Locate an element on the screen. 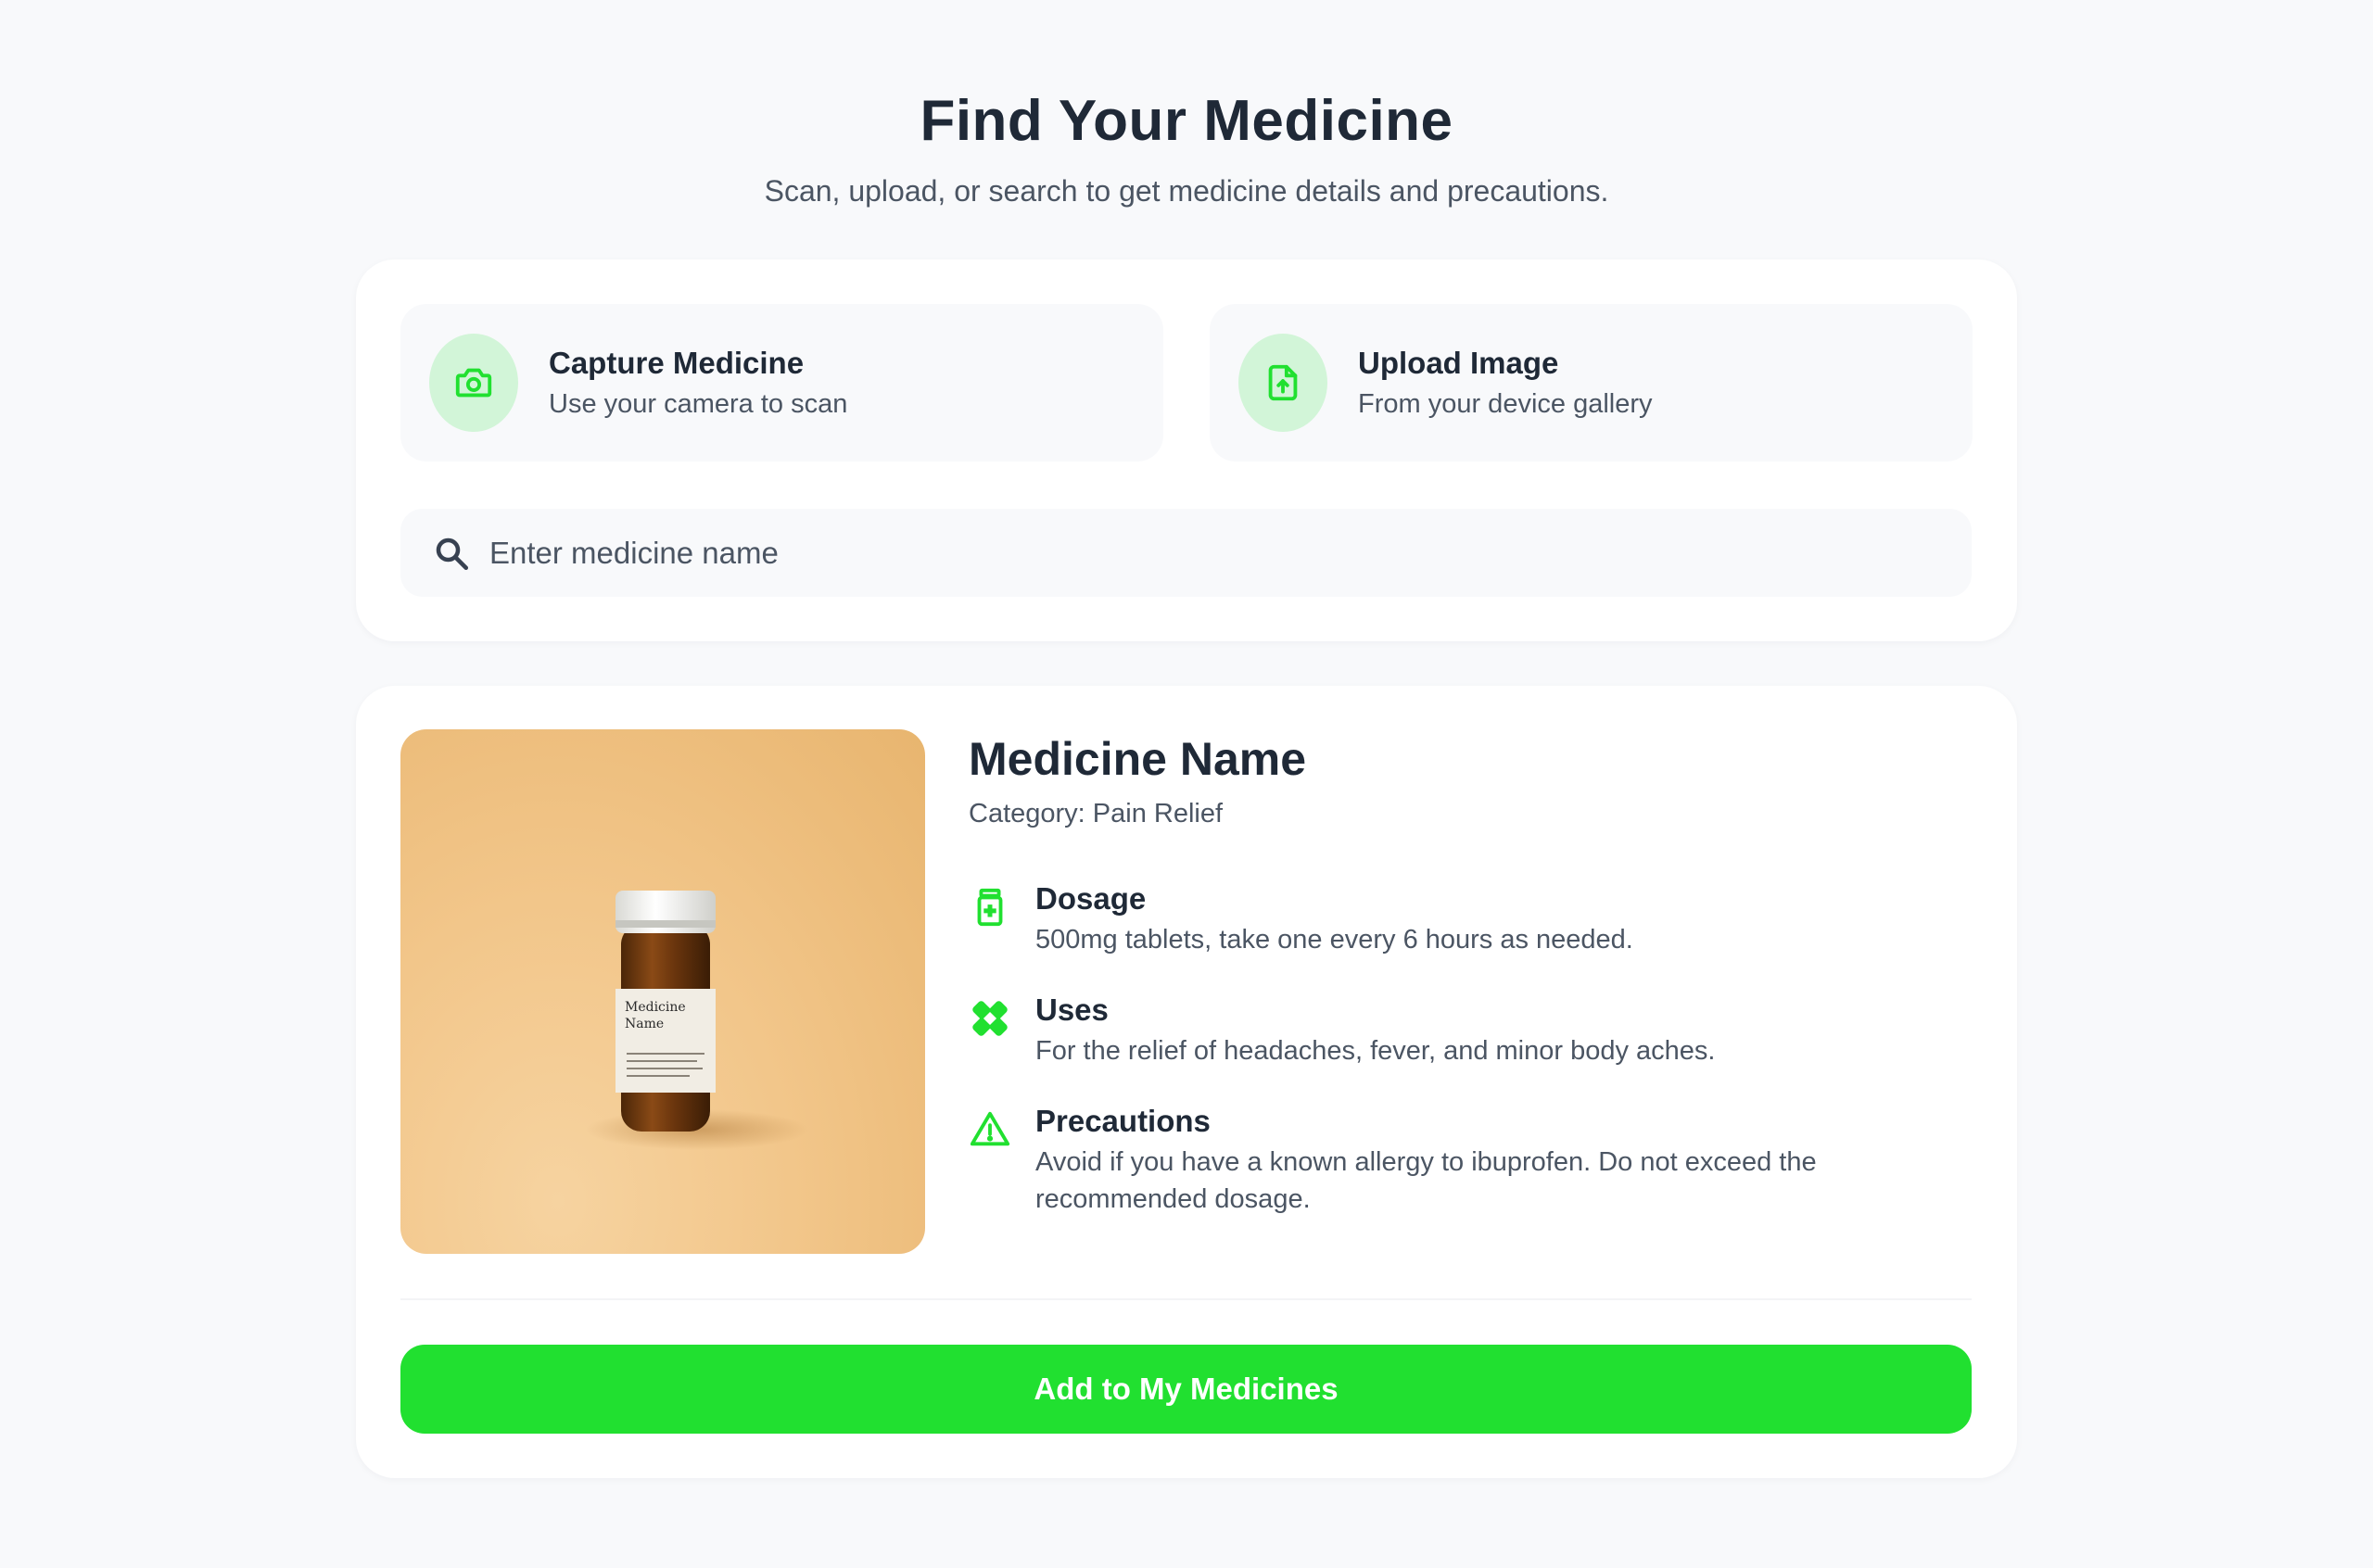 The width and height of the screenshot is (2373, 1568). warning-icon is located at coordinates (990, 1129).